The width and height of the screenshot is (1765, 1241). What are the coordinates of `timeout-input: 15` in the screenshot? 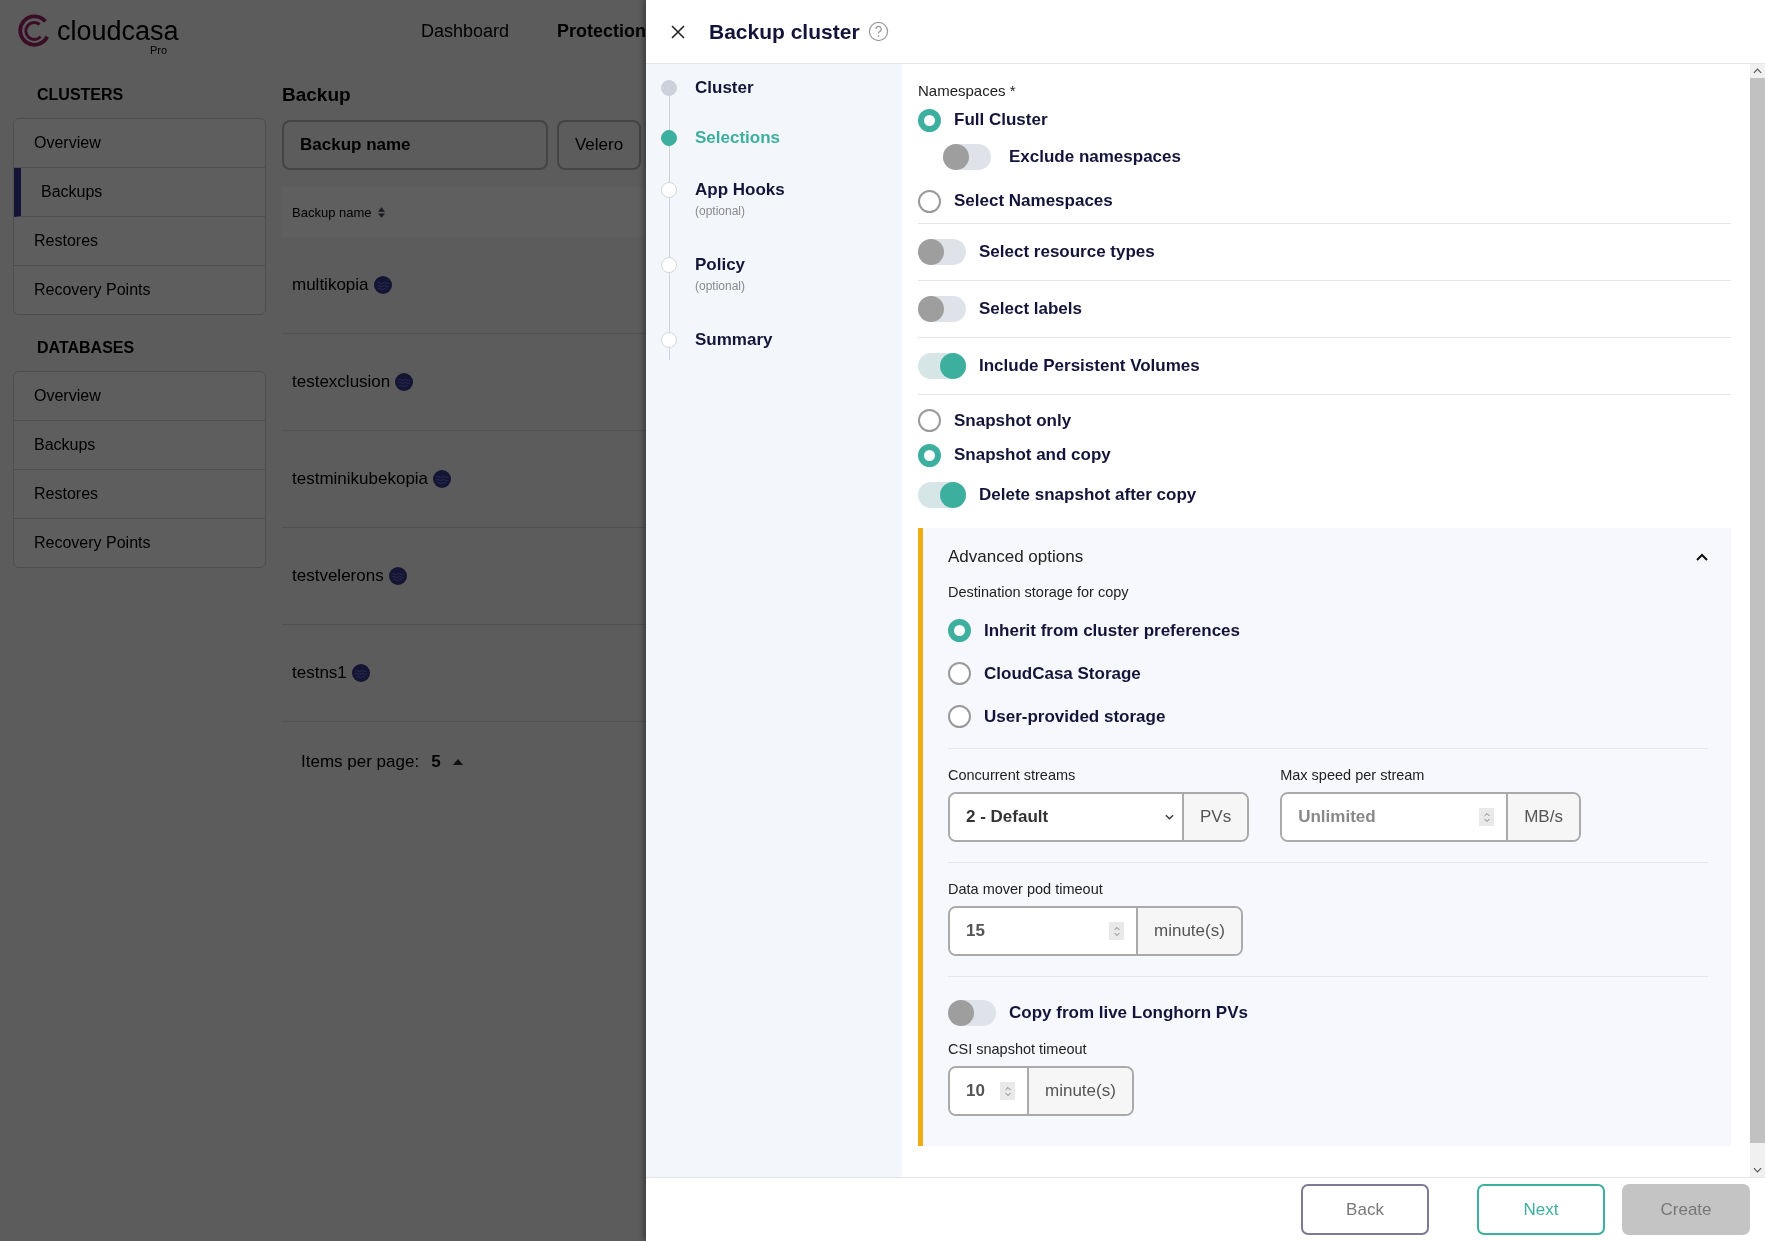 It's located at (1037, 931).